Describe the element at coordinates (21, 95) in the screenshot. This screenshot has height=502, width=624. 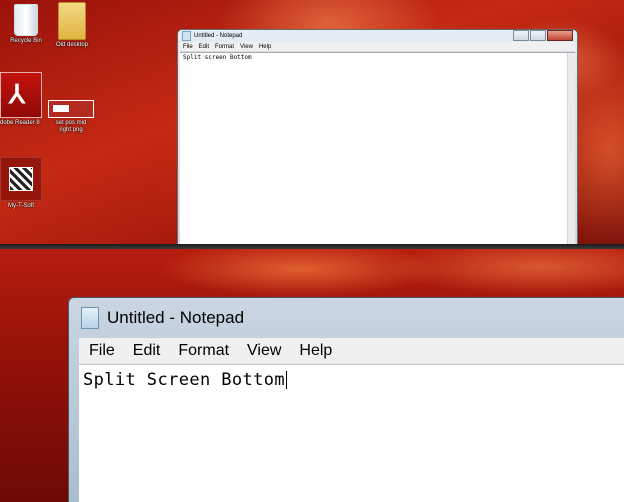
I see `adobe-reader-icon: ⅄` at that location.